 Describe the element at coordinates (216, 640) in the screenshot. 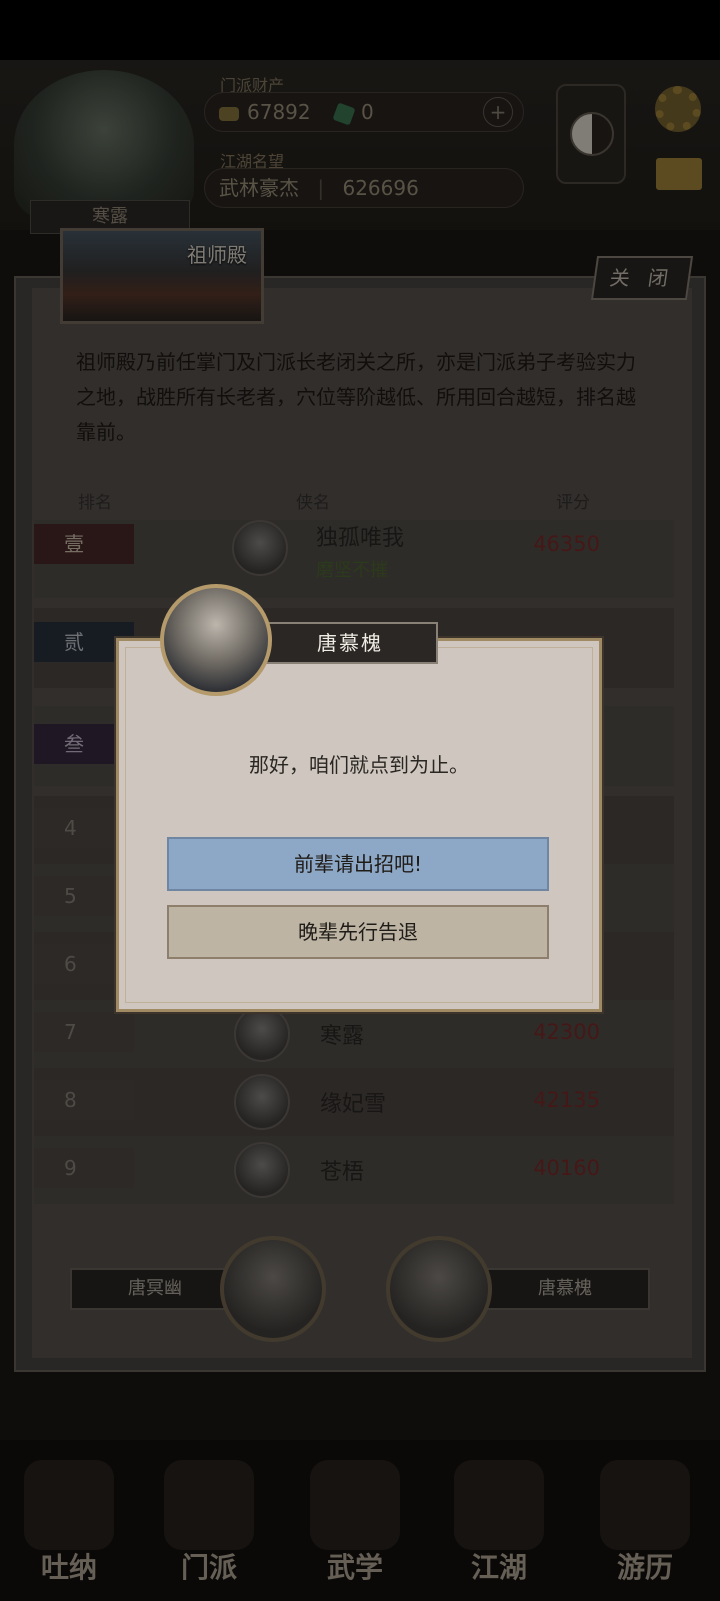

I see `speaker-avatar` at that location.